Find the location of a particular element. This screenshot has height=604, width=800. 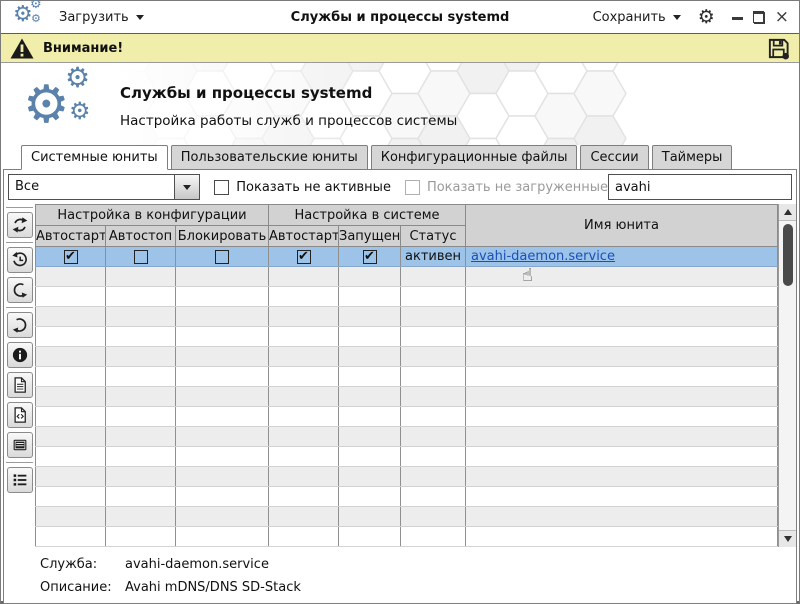

save-menu-button: Сохранить is located at coordinates (637, 17).